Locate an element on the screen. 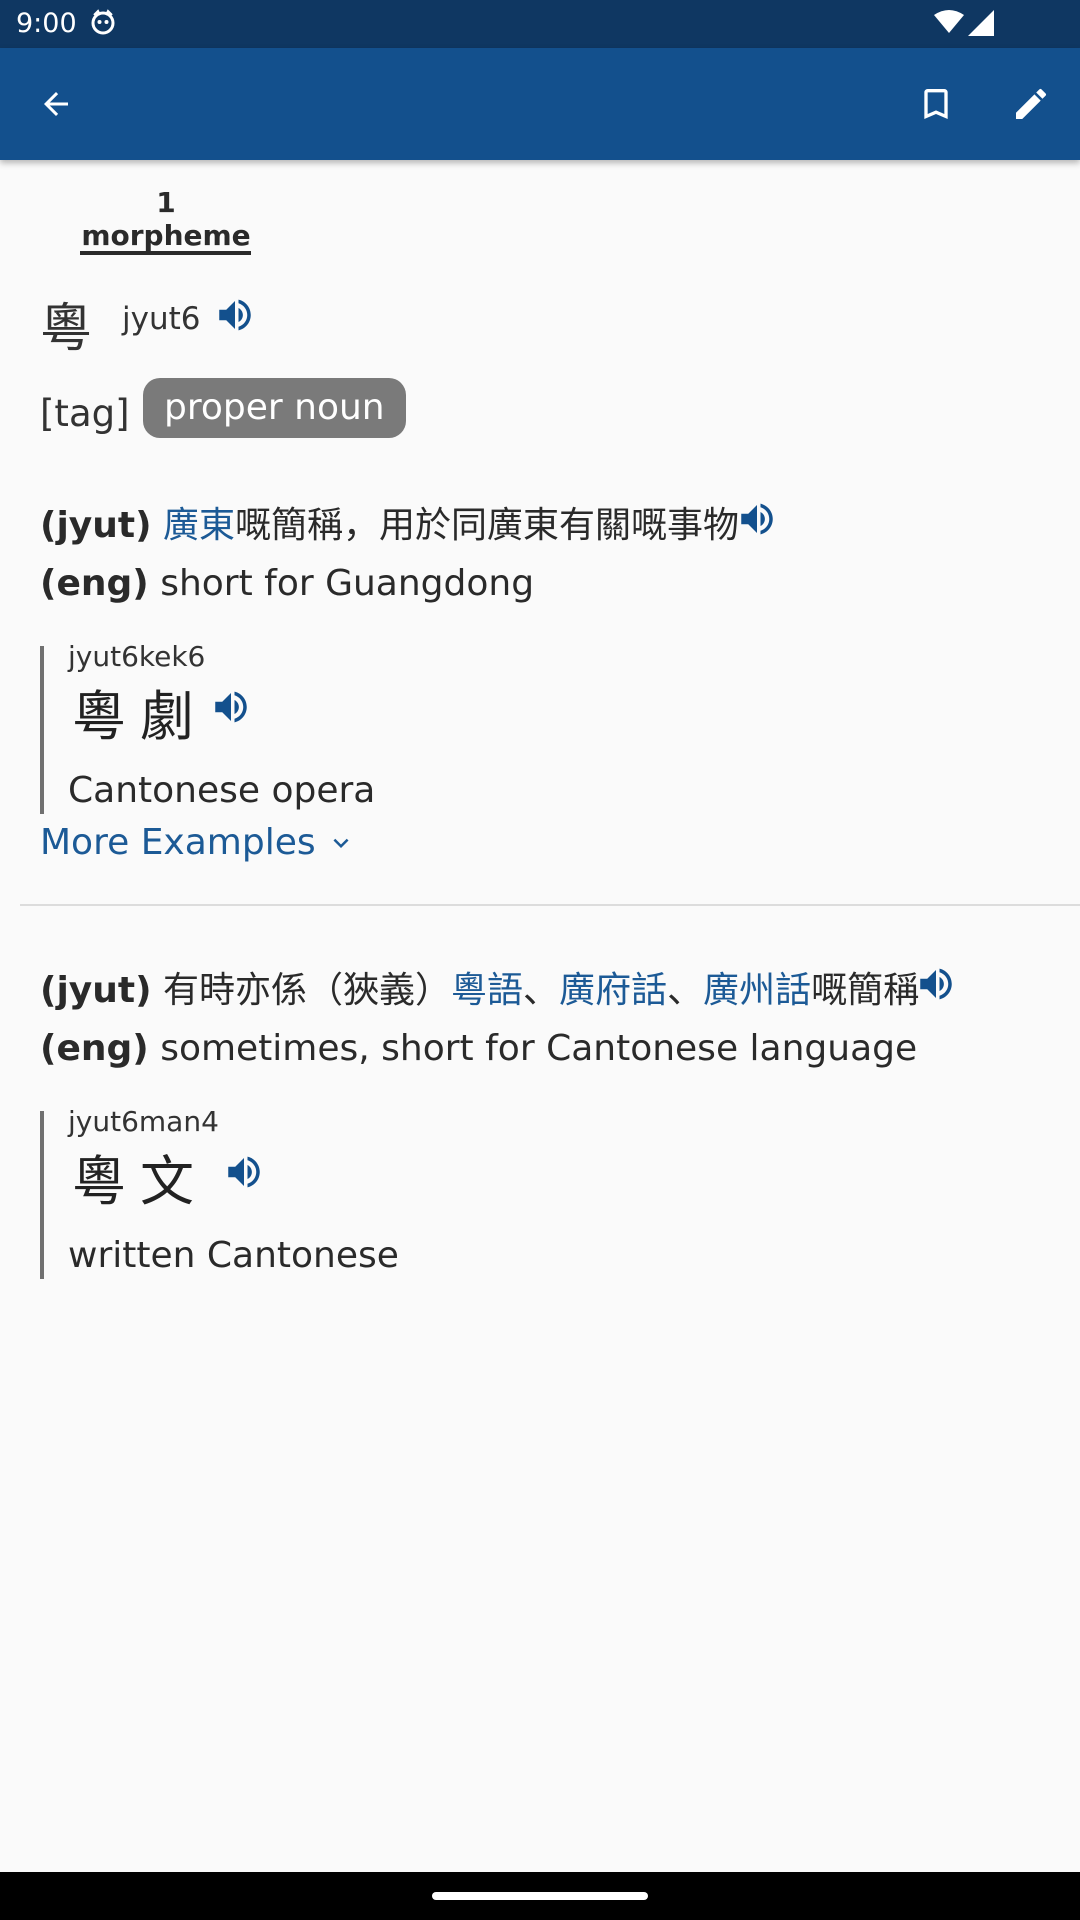 This screenshot has height=1920, width=1080. arrow-back-icon is located at coordinates (56, 104).